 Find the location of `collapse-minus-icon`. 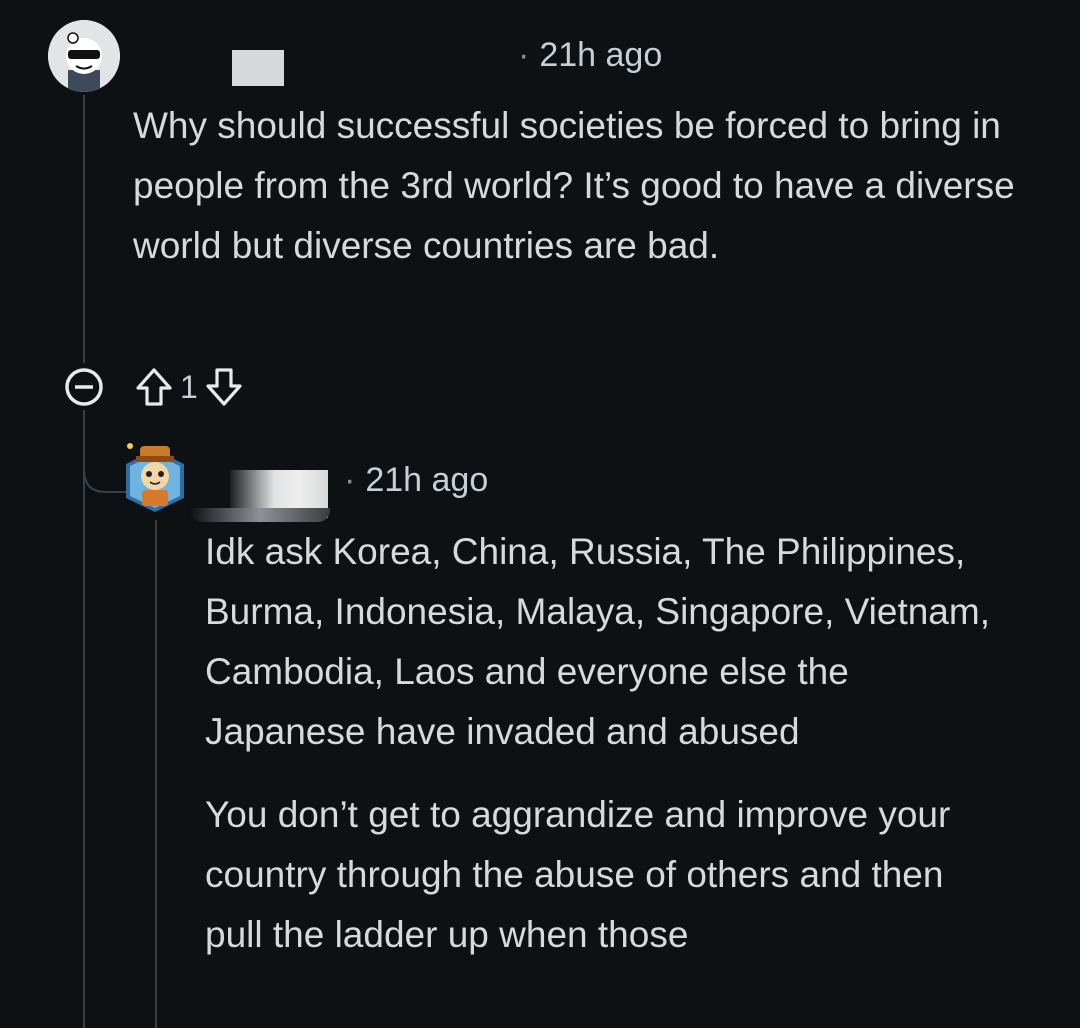

collapse-minus-icon is located at coordinates (84, 387).